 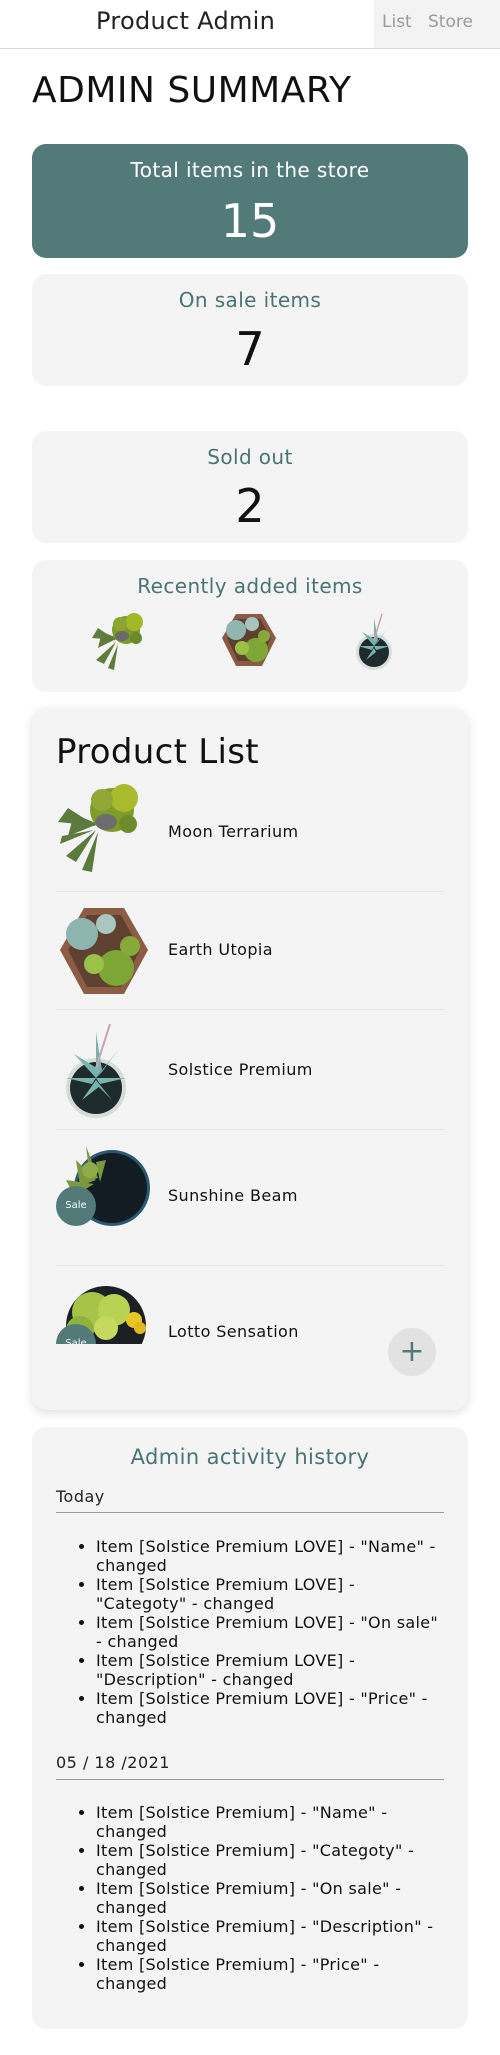 I want to click on on-sale-card: On sale items 7, so click(x=250, y=330).